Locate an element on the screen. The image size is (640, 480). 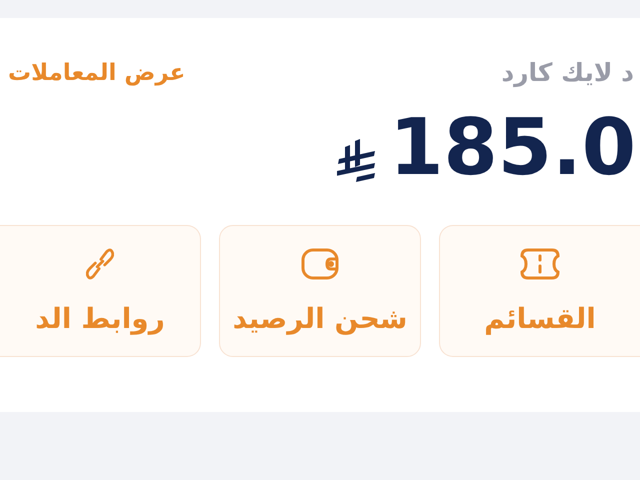
link-icon is located at coordinates (100, 264).